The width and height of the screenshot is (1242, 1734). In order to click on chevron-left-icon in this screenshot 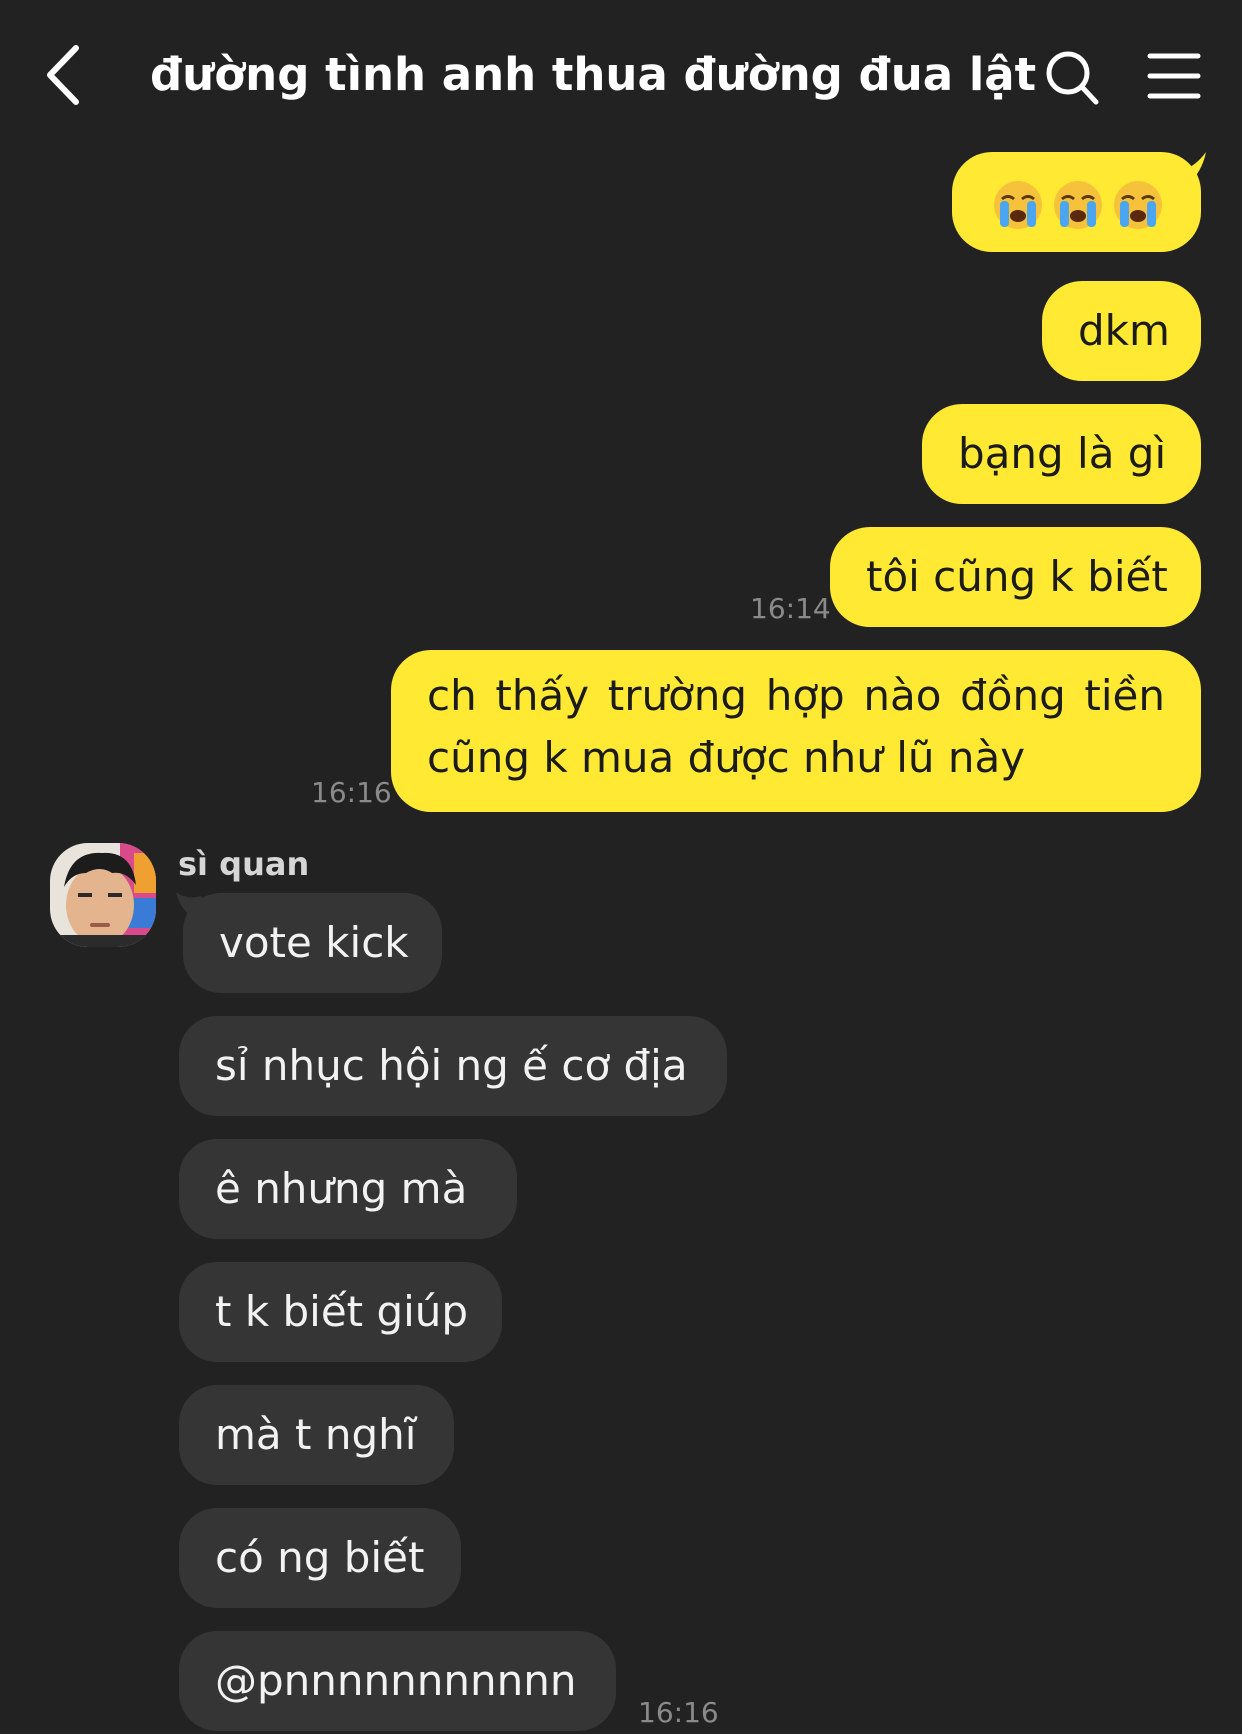, I will do `click(63, 75)`.